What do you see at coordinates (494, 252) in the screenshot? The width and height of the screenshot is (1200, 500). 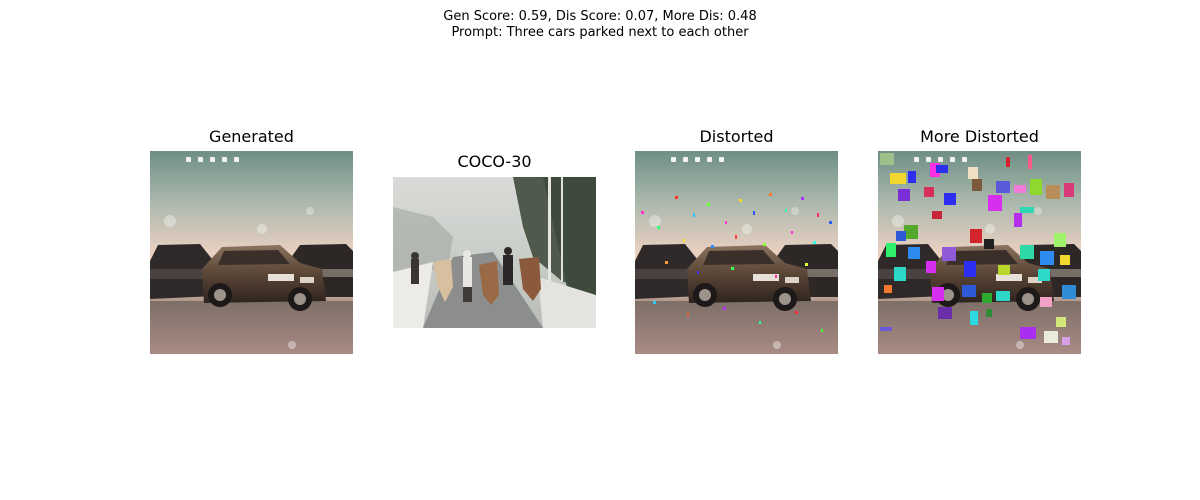 I see `coco-image` at bounding box center [494, 252].